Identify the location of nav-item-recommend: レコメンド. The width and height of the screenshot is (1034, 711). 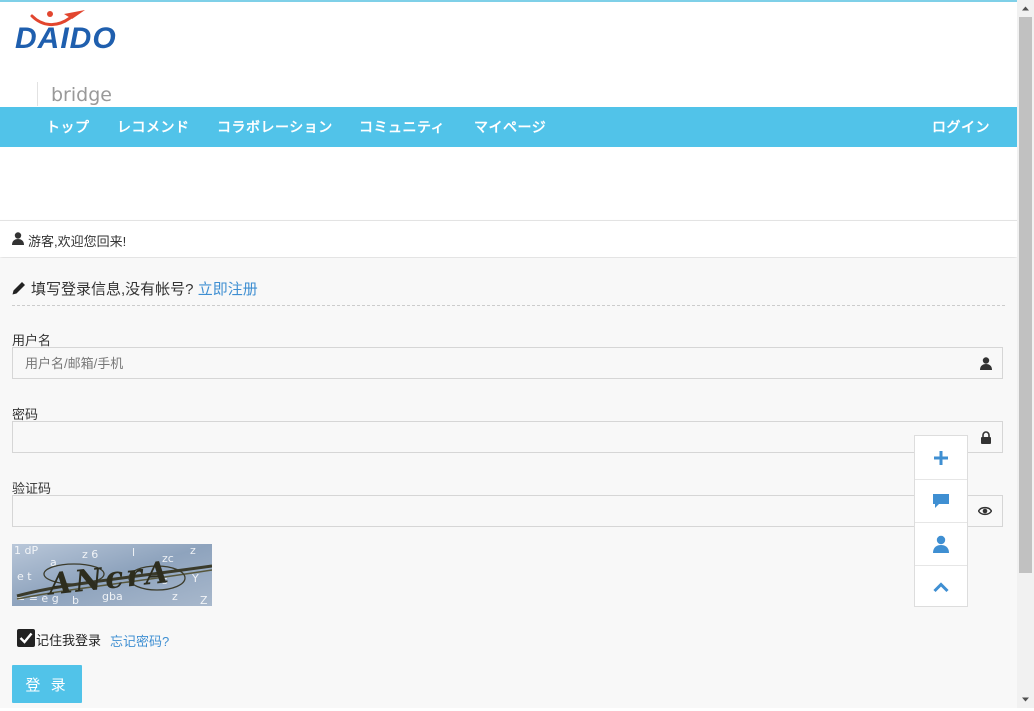
(153, 127).